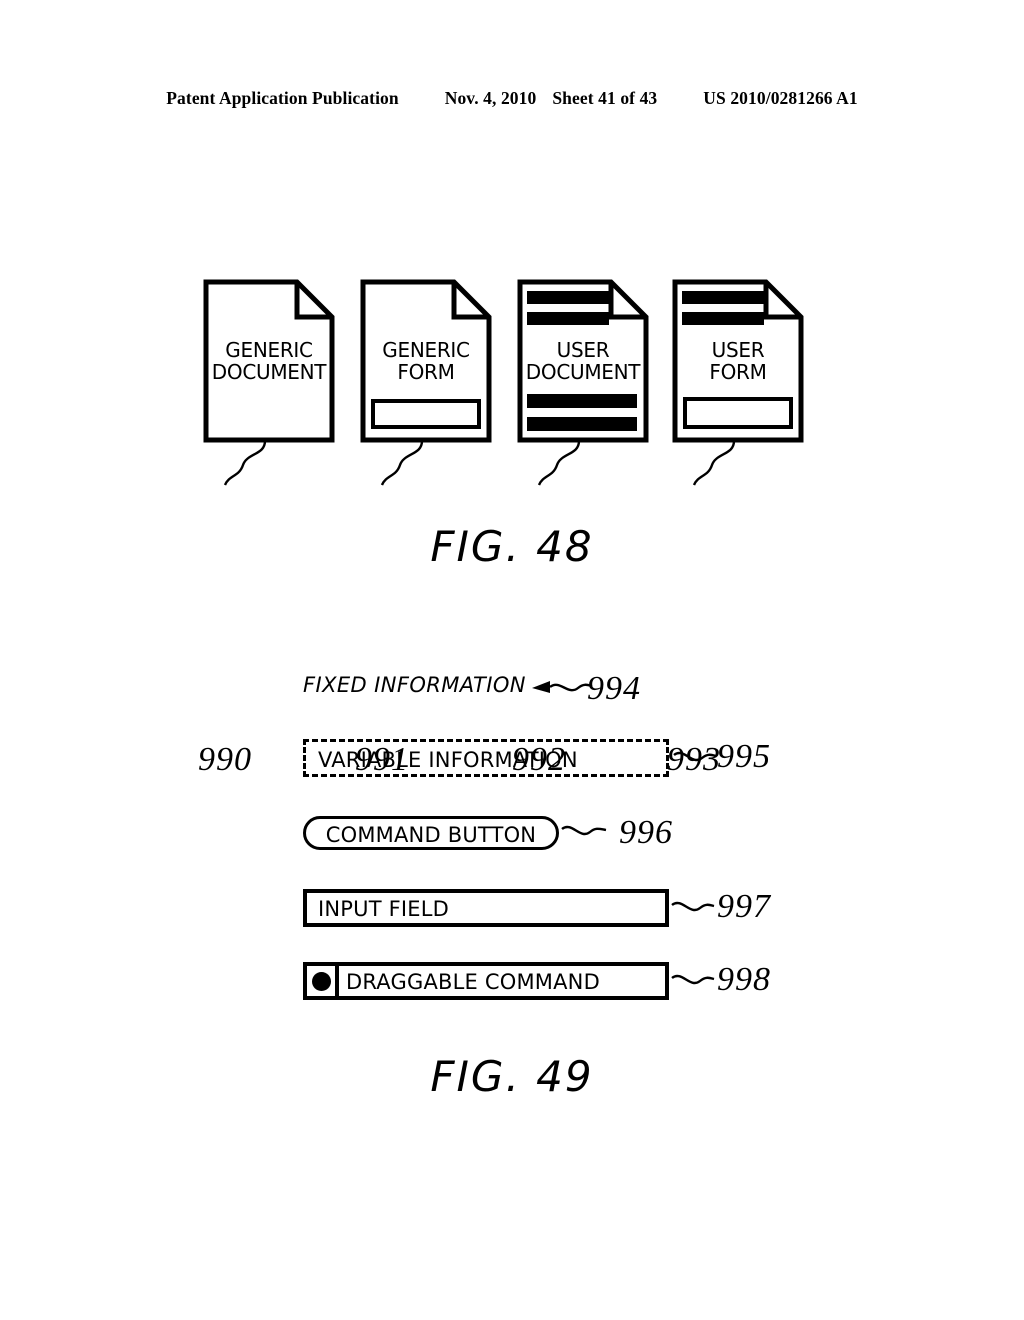 This screenshot has height=1320, width=1024. I want to click on header-publication-number: US 2010/0281266 A1, so click(780, 98).